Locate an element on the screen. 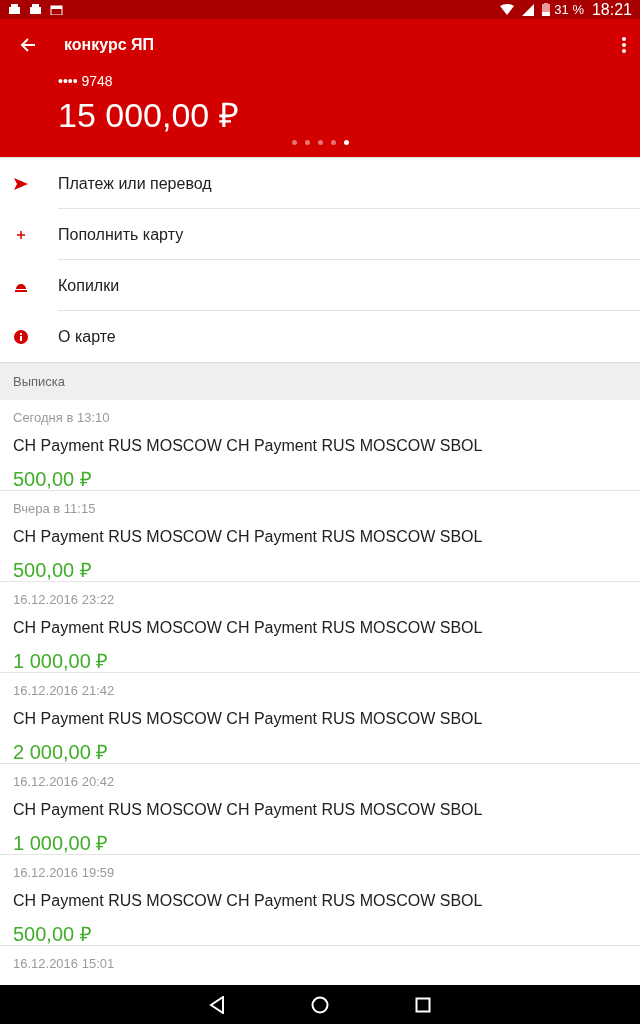  transaction-date: 16.12.2016 23:22 is located at coordinates (64, 600).